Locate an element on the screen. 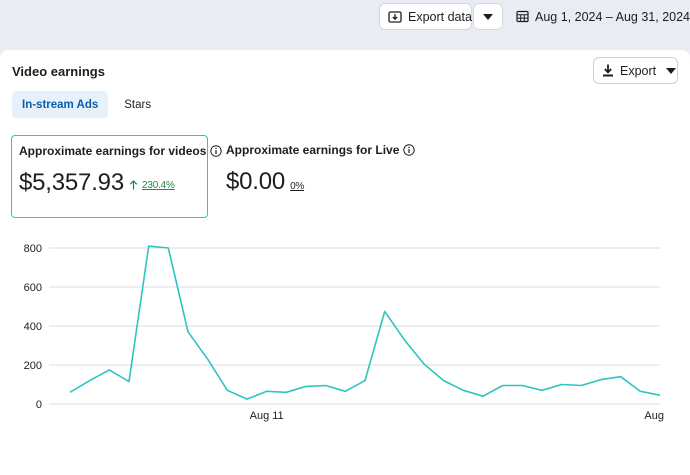 Image resolution: width=690 pixels, height=475 pixels. top-toolbar: Export data Aug 1, 2024 – Aug 31, 2024 is located at coordinates (345, 25).